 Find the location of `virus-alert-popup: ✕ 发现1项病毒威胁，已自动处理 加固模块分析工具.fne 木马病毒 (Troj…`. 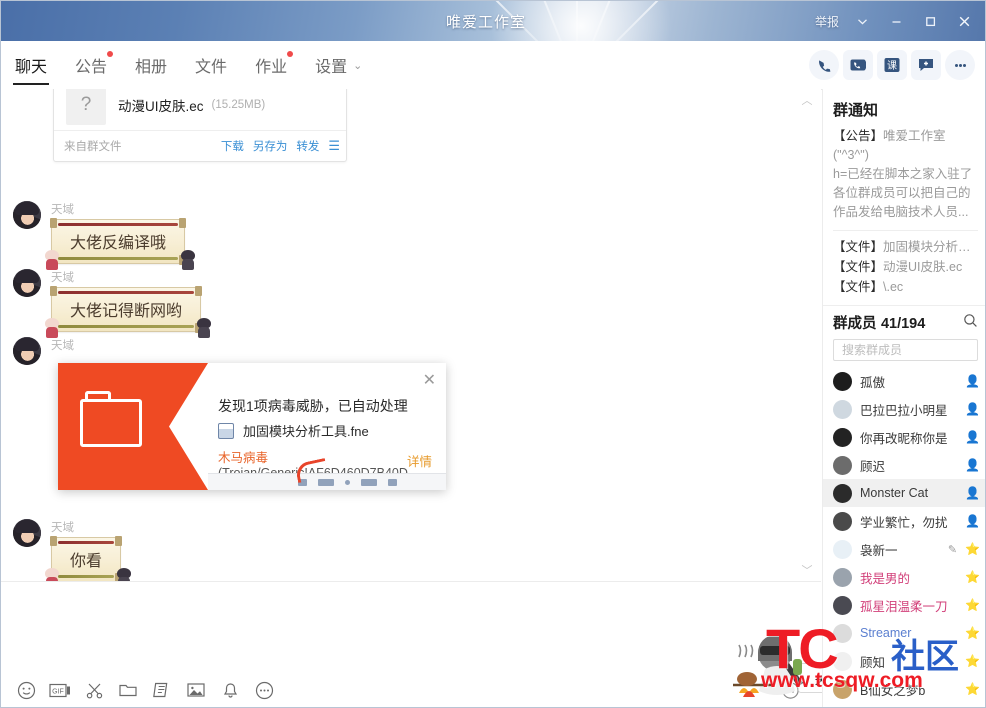

virus-alert-popup: ✕ 发现1项病毒威胁，已自动处理 加固模块分析工具.fne 木马病毒 (Troj… is located at coordinates (252, 426).